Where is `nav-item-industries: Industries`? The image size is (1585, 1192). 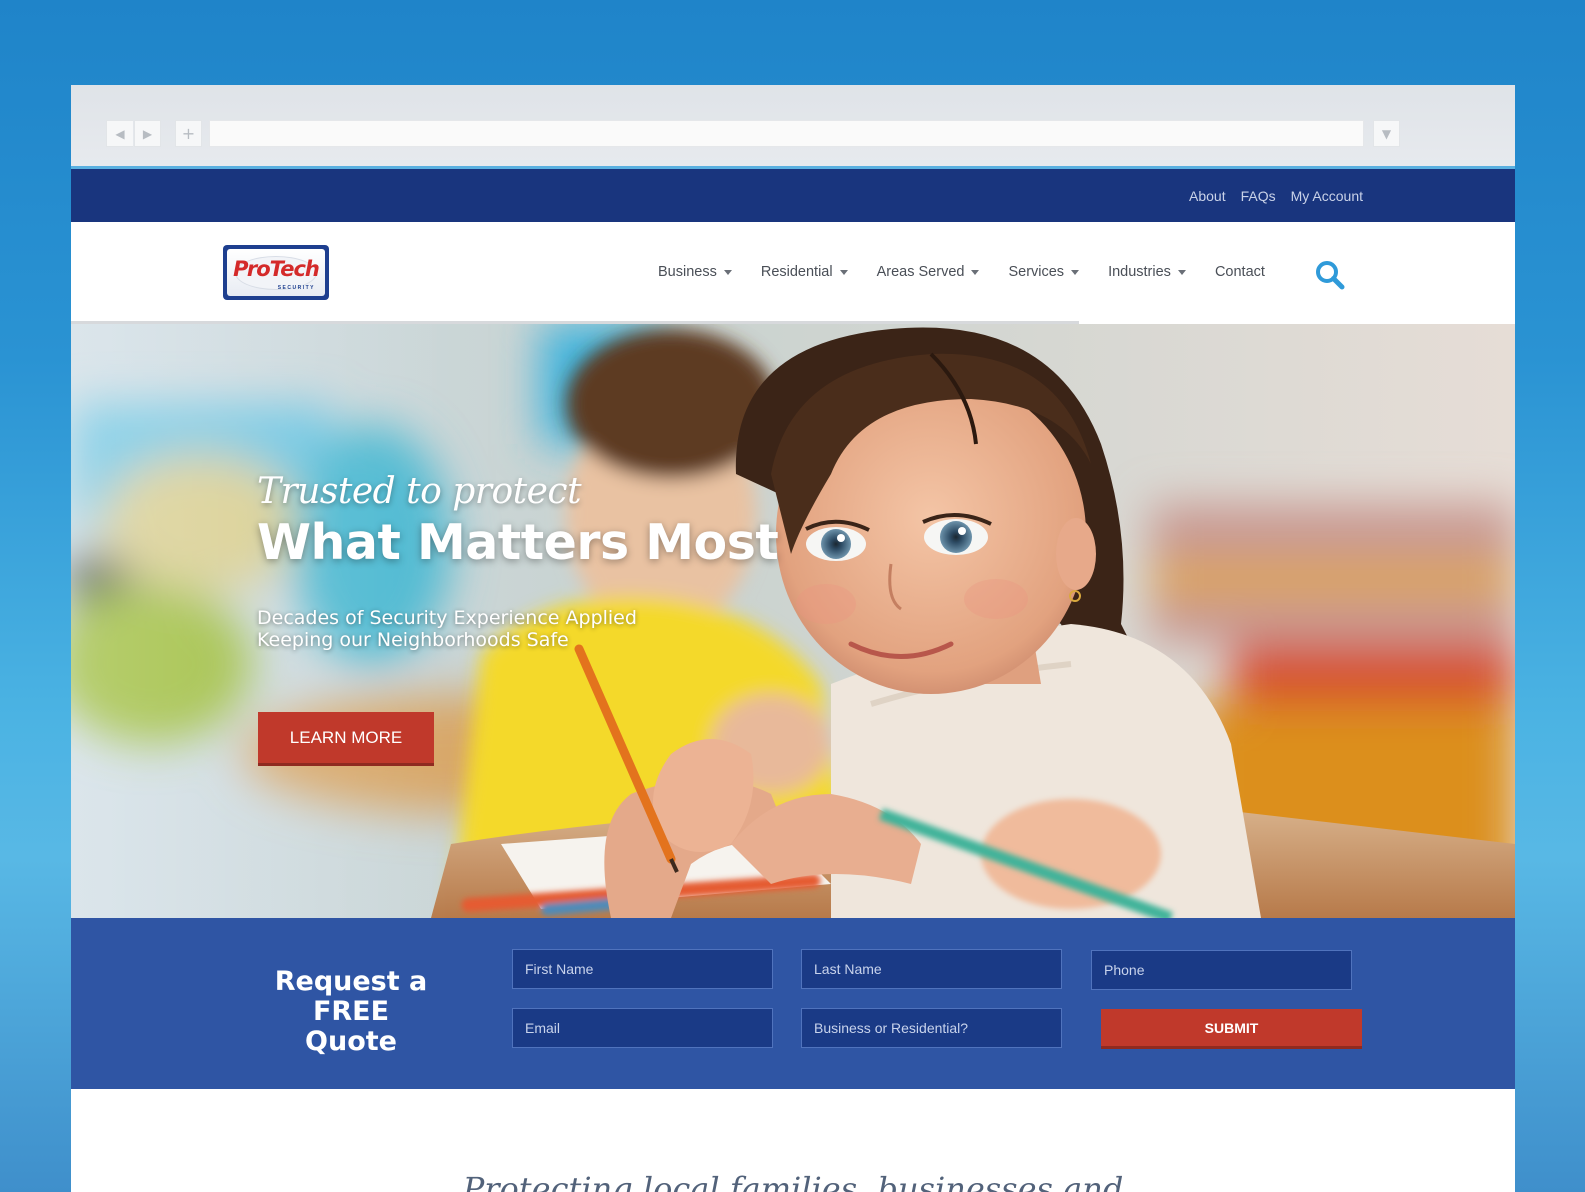
nav-item-industries: Industries is located at coordinates (1147, 272).